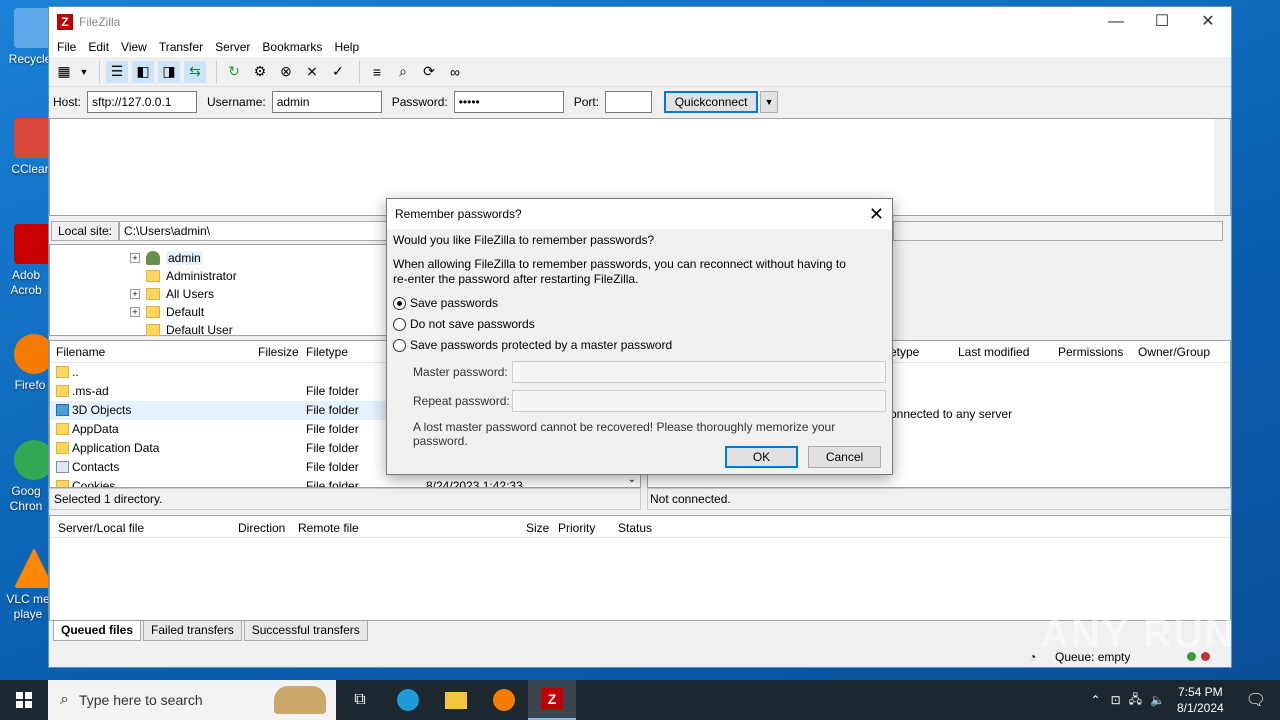 This screenshot has width=1280, height=720. I want to click on disconnect-icon: ⨯, so click(312, 72).